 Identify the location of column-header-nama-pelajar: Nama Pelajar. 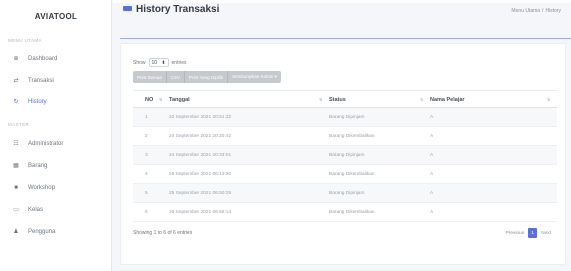
(447, 100).